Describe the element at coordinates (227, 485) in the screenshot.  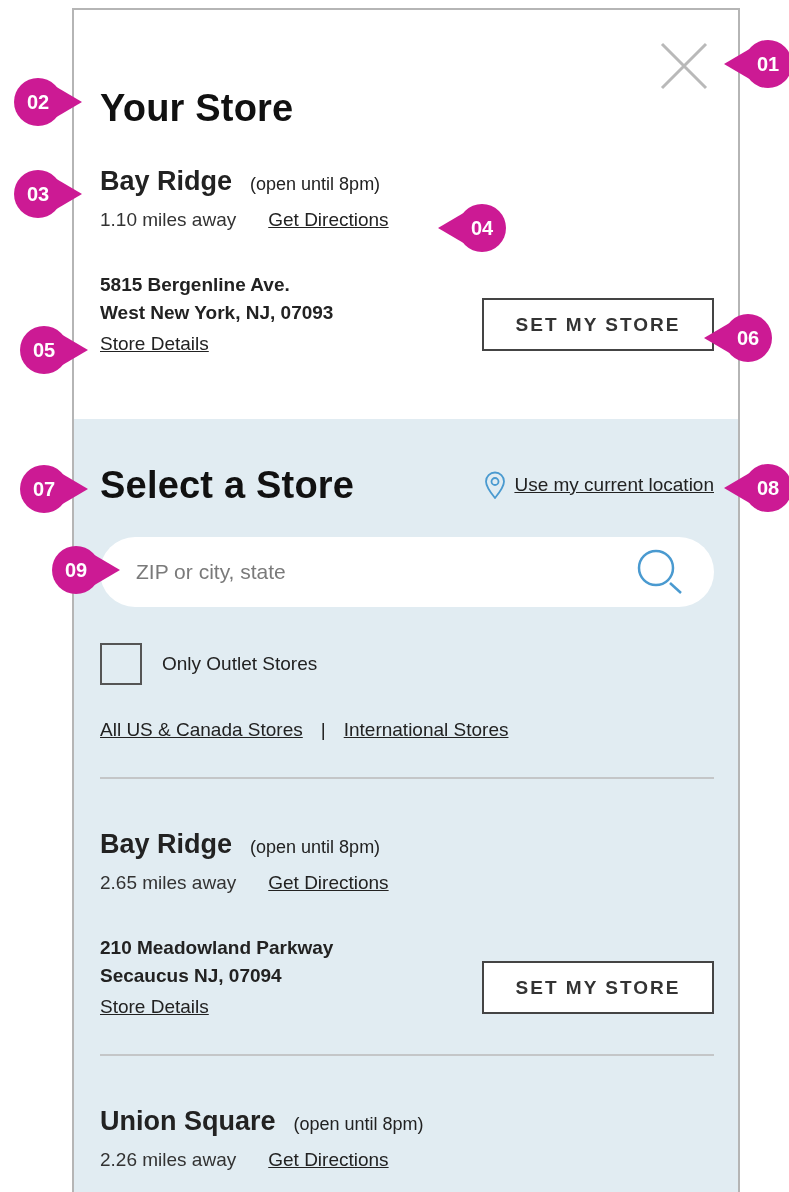
I see `section-title: Select a Store` at that location.